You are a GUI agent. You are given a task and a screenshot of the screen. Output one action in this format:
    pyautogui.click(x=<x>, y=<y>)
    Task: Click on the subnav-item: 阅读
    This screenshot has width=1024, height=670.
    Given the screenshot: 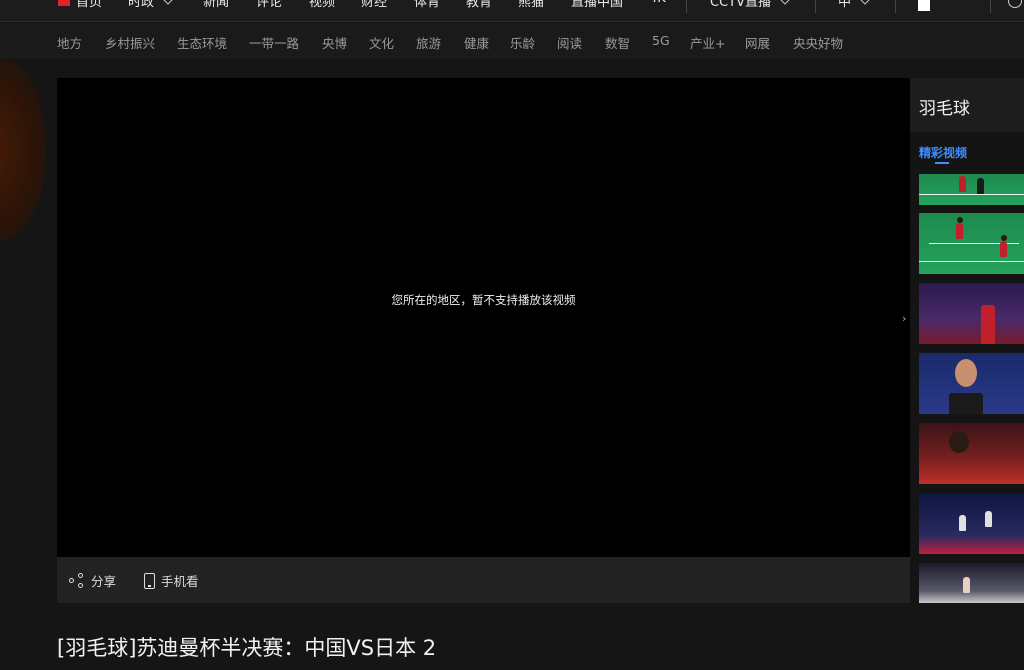 What is the action you would take?
    pyautogui.click(x=569, y=42)
    